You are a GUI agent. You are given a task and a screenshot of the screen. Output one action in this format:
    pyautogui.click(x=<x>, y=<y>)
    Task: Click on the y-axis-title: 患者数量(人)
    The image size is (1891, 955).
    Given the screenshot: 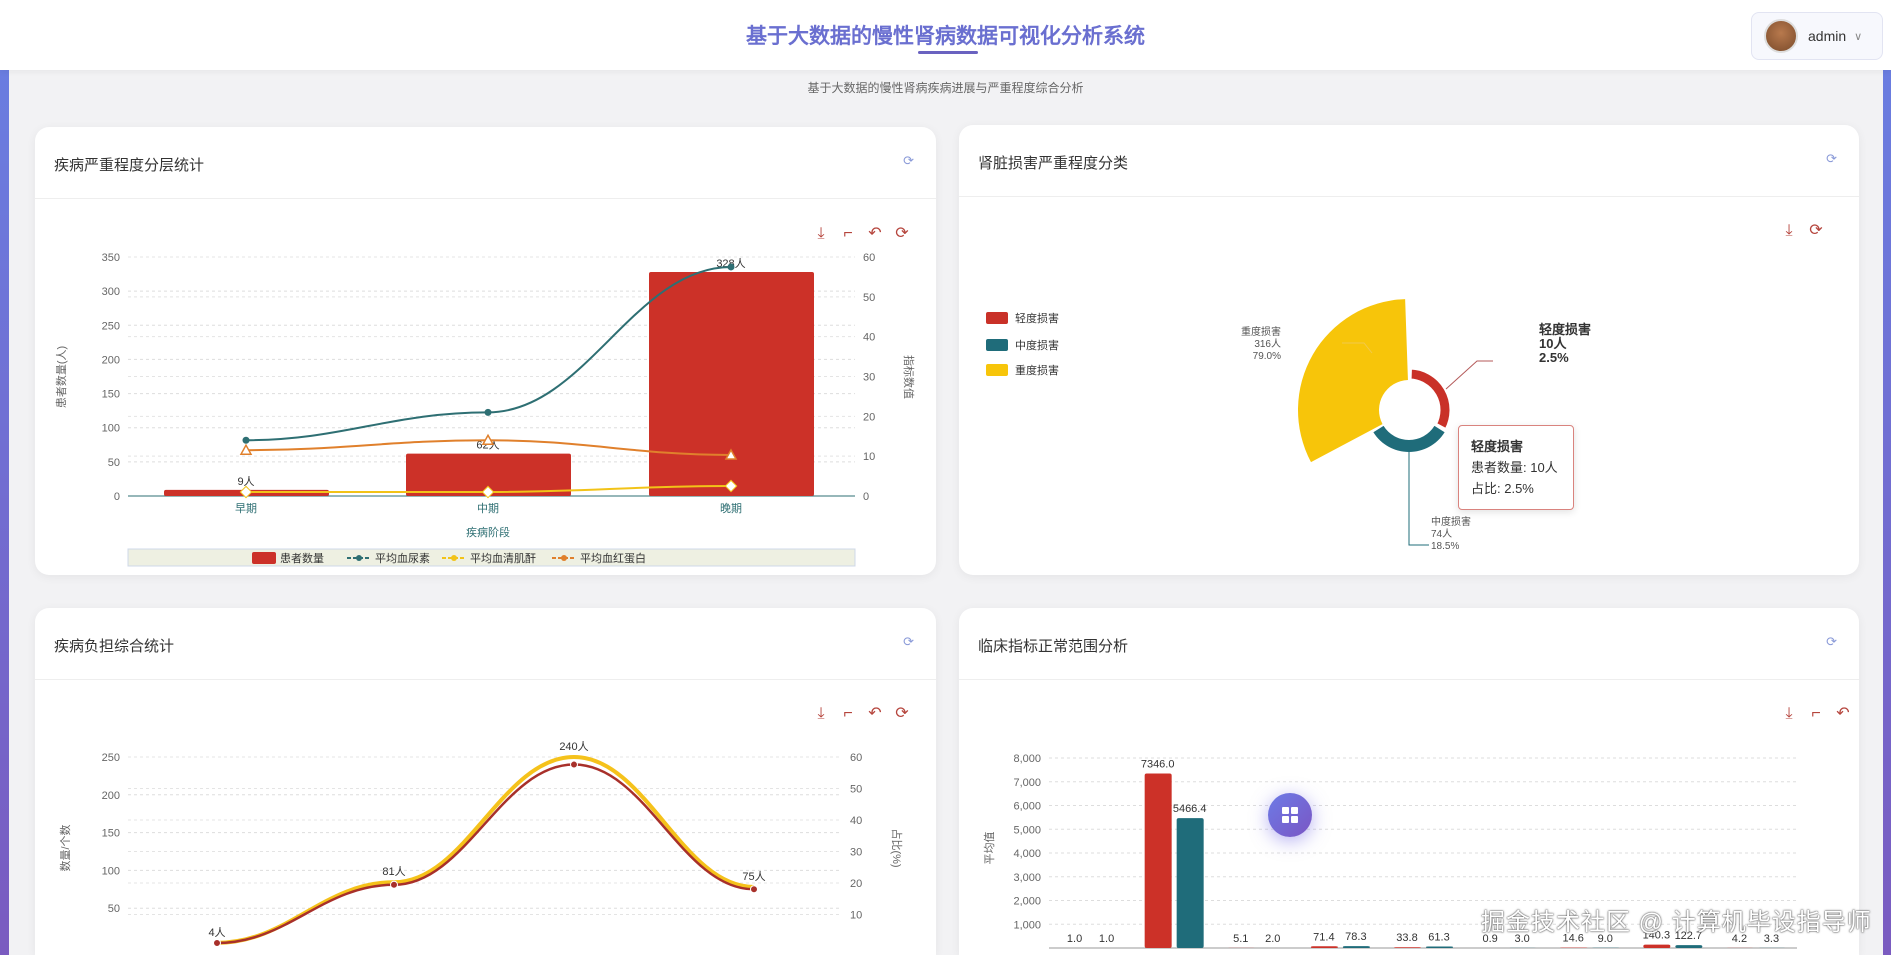 What is the action you would take?
    pyautogui.click(x=61, y=377)
    